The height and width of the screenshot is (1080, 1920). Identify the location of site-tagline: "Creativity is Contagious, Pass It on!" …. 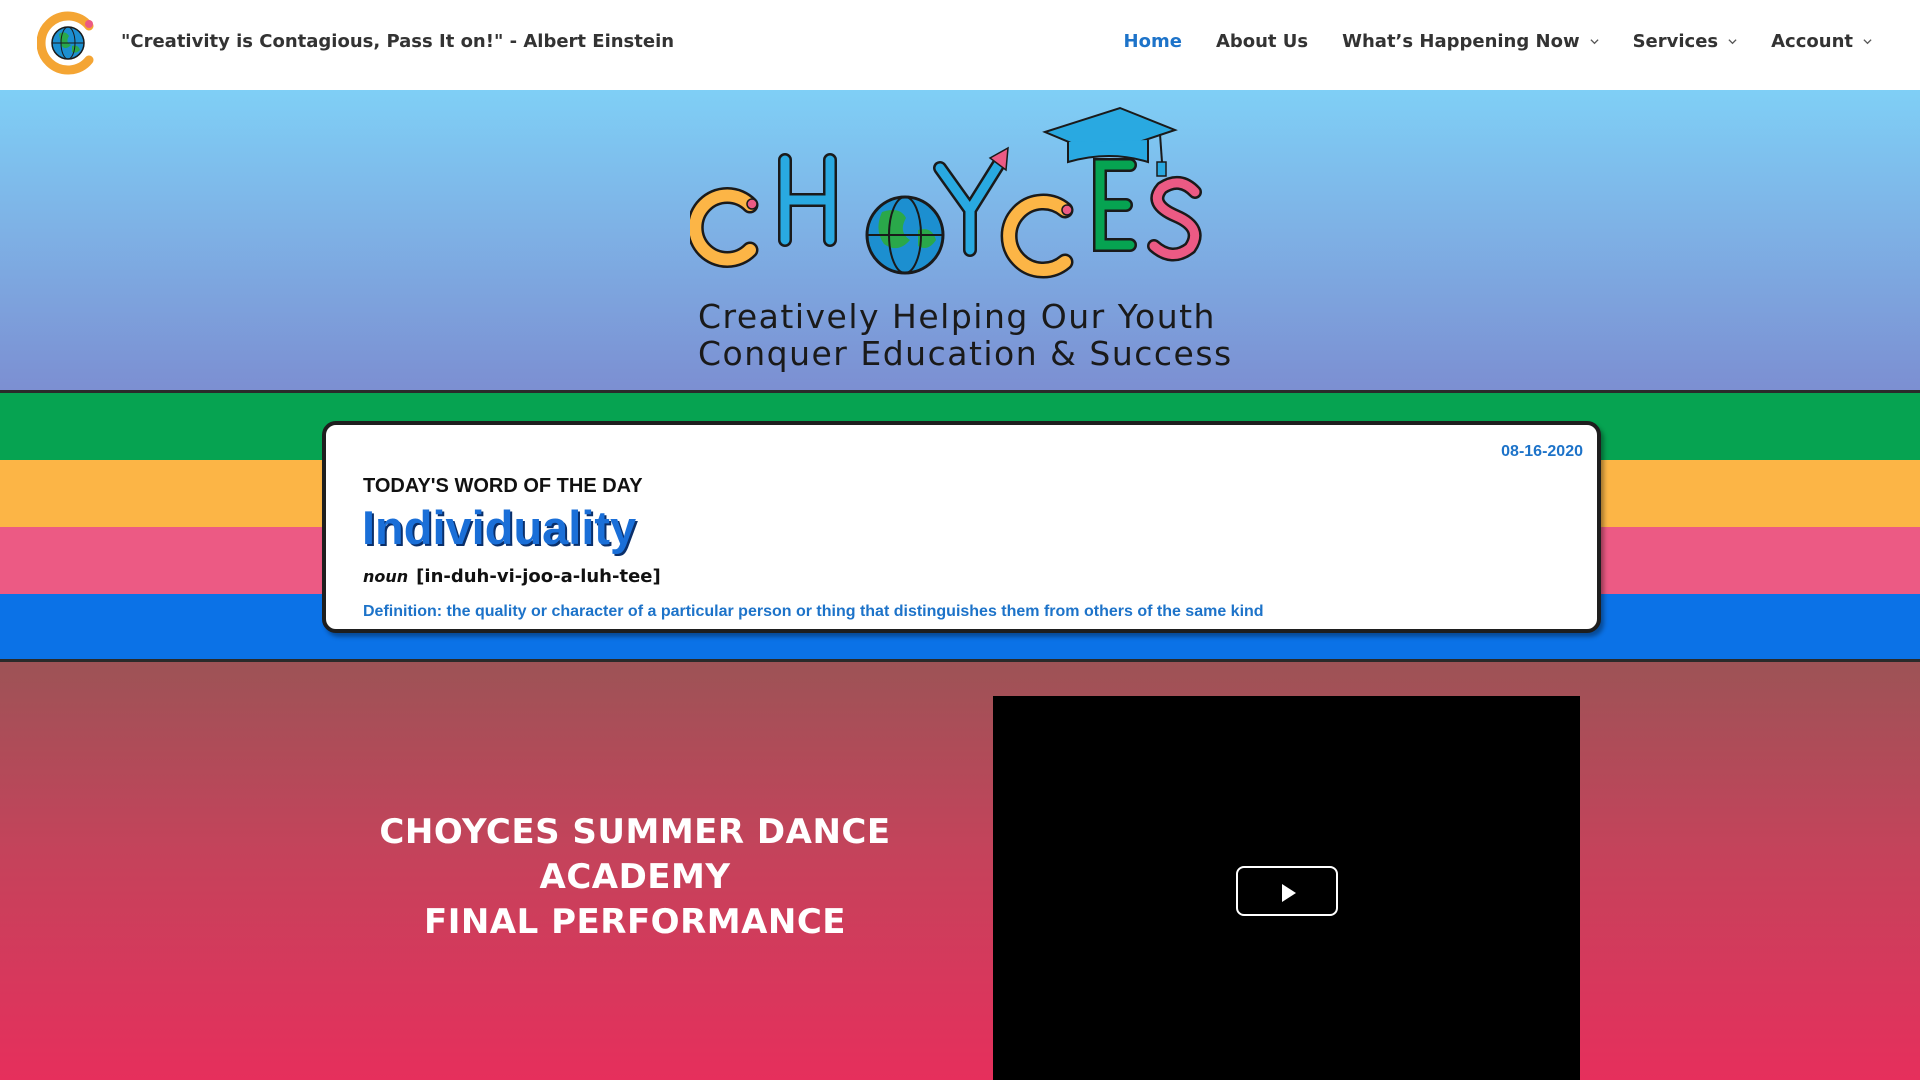
(398, 41).